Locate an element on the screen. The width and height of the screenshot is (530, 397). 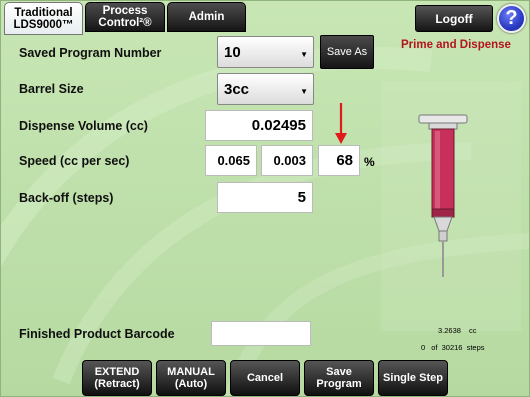
cancel-label: Cancel is located at coordinates (265, 378).